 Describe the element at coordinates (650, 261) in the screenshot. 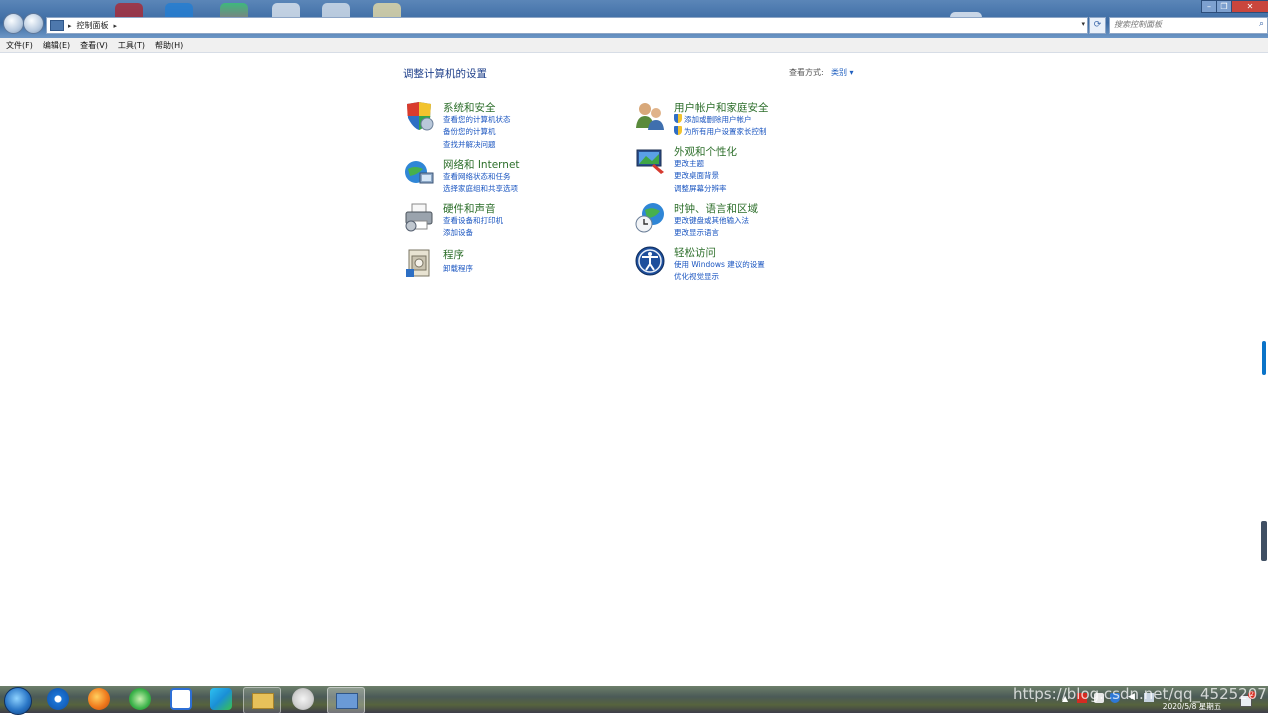

I see `accessibility-icon` at that location.